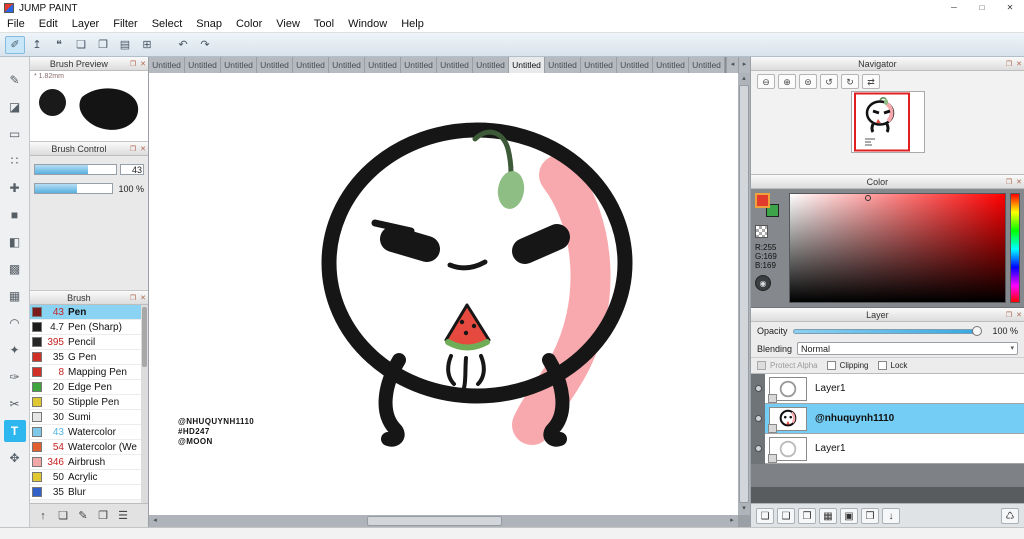 Image resolution: width=1024 pixels, height=539 pixels. I want to click on brush-list-scrollbar, so click(144, 404).